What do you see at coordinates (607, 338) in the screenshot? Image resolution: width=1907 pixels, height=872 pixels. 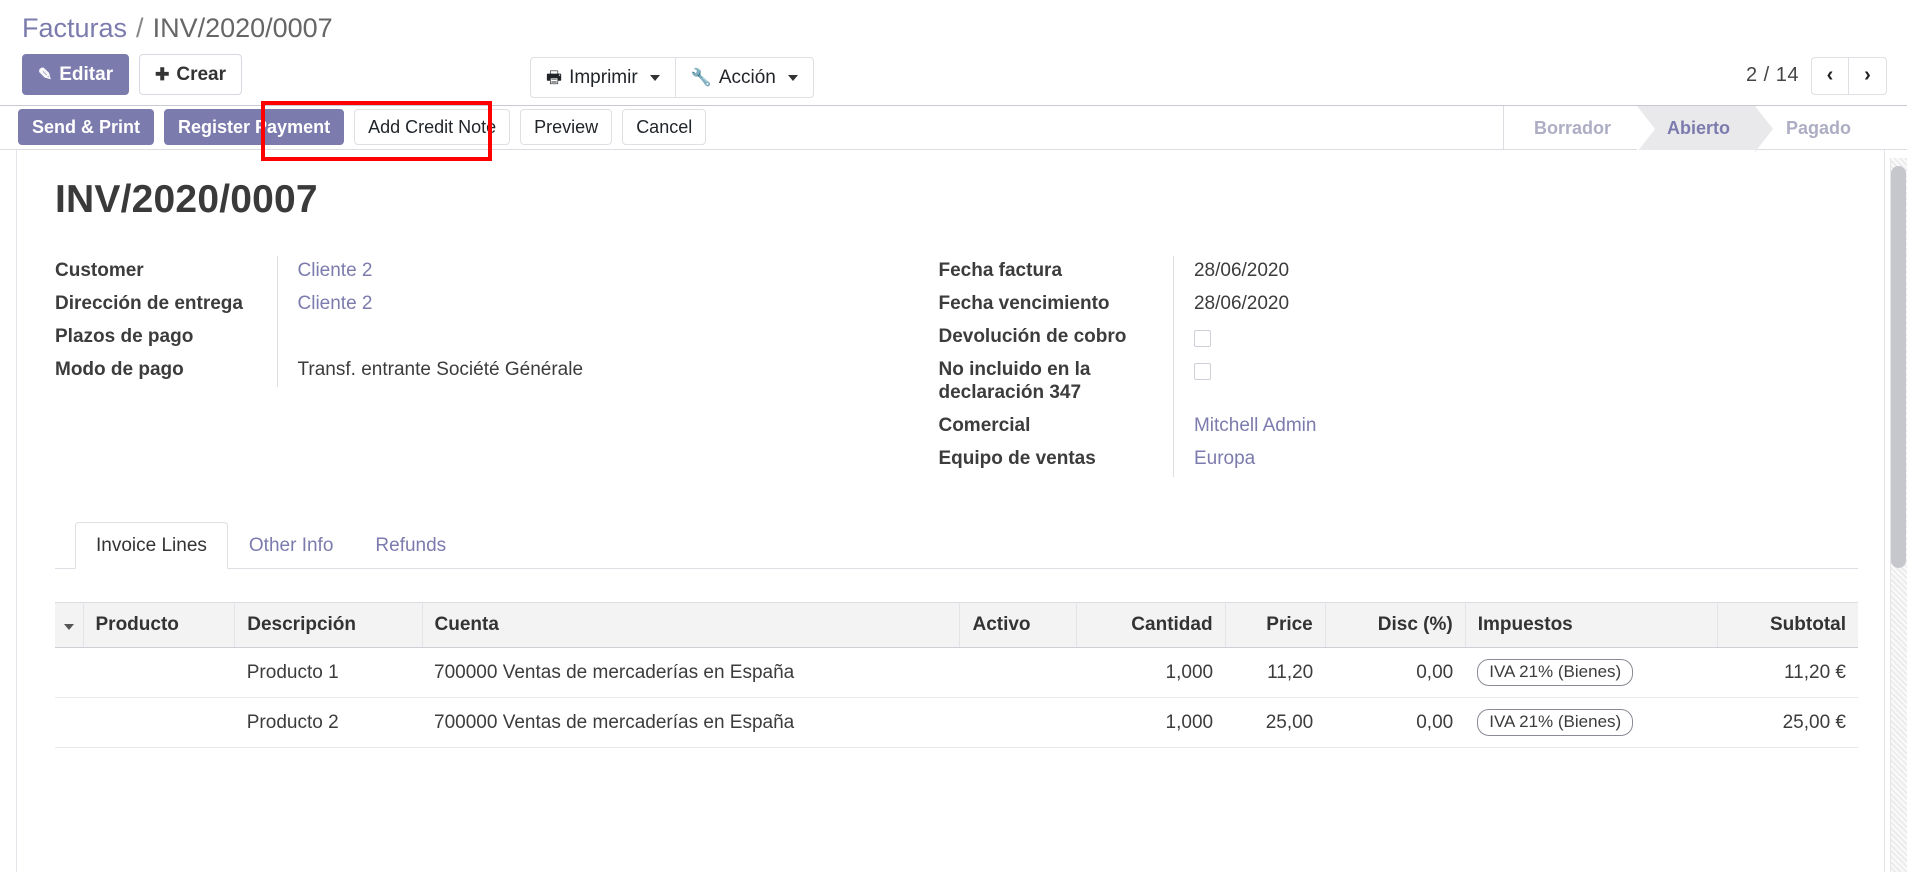 I see `field-value-payment-terms` at bounding box center [607, 338].